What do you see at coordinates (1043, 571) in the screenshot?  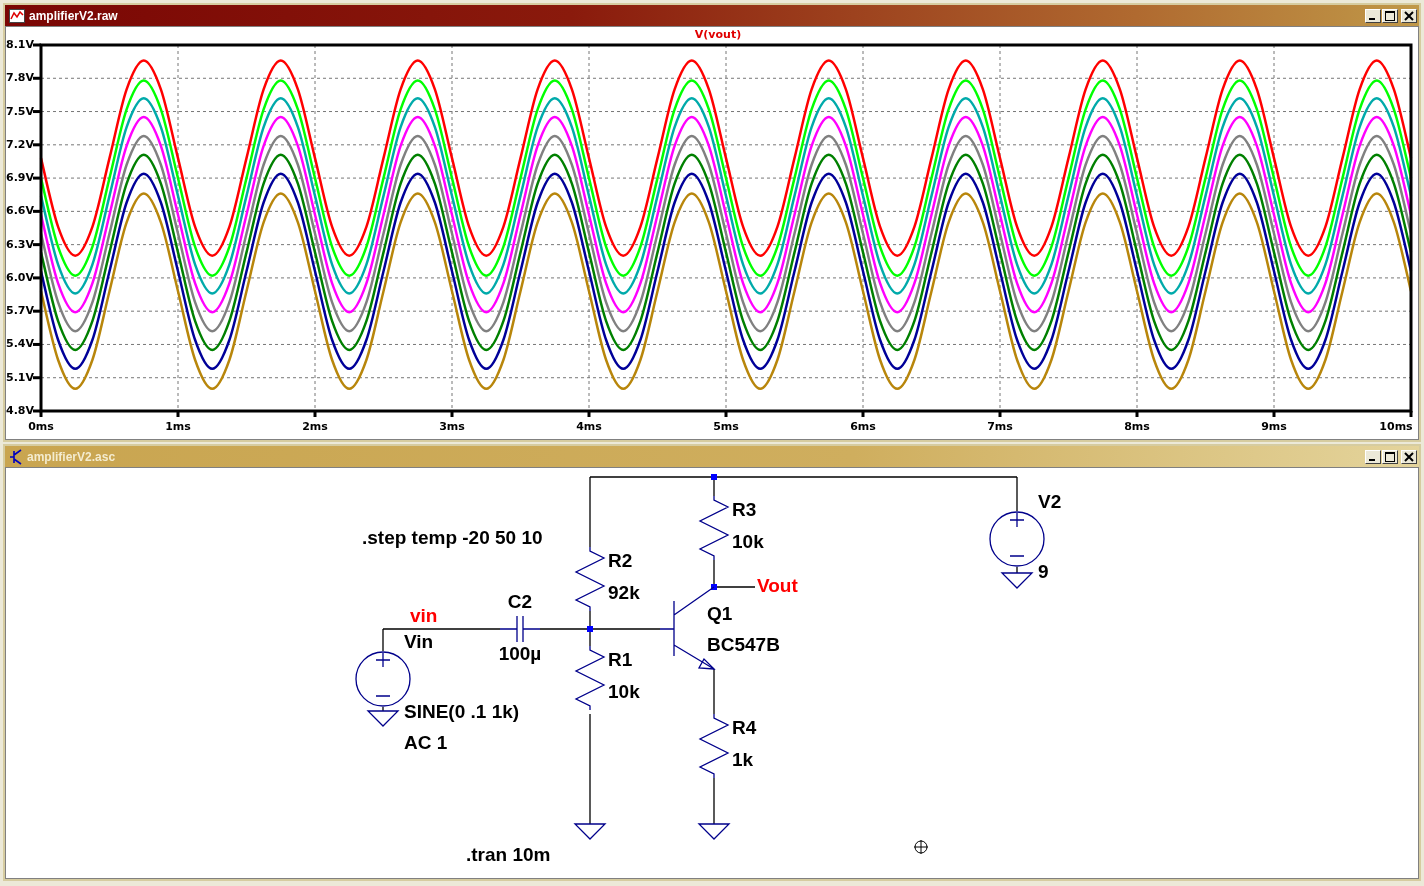 I see `component-value: 9` at bounding box center [1043, 571].